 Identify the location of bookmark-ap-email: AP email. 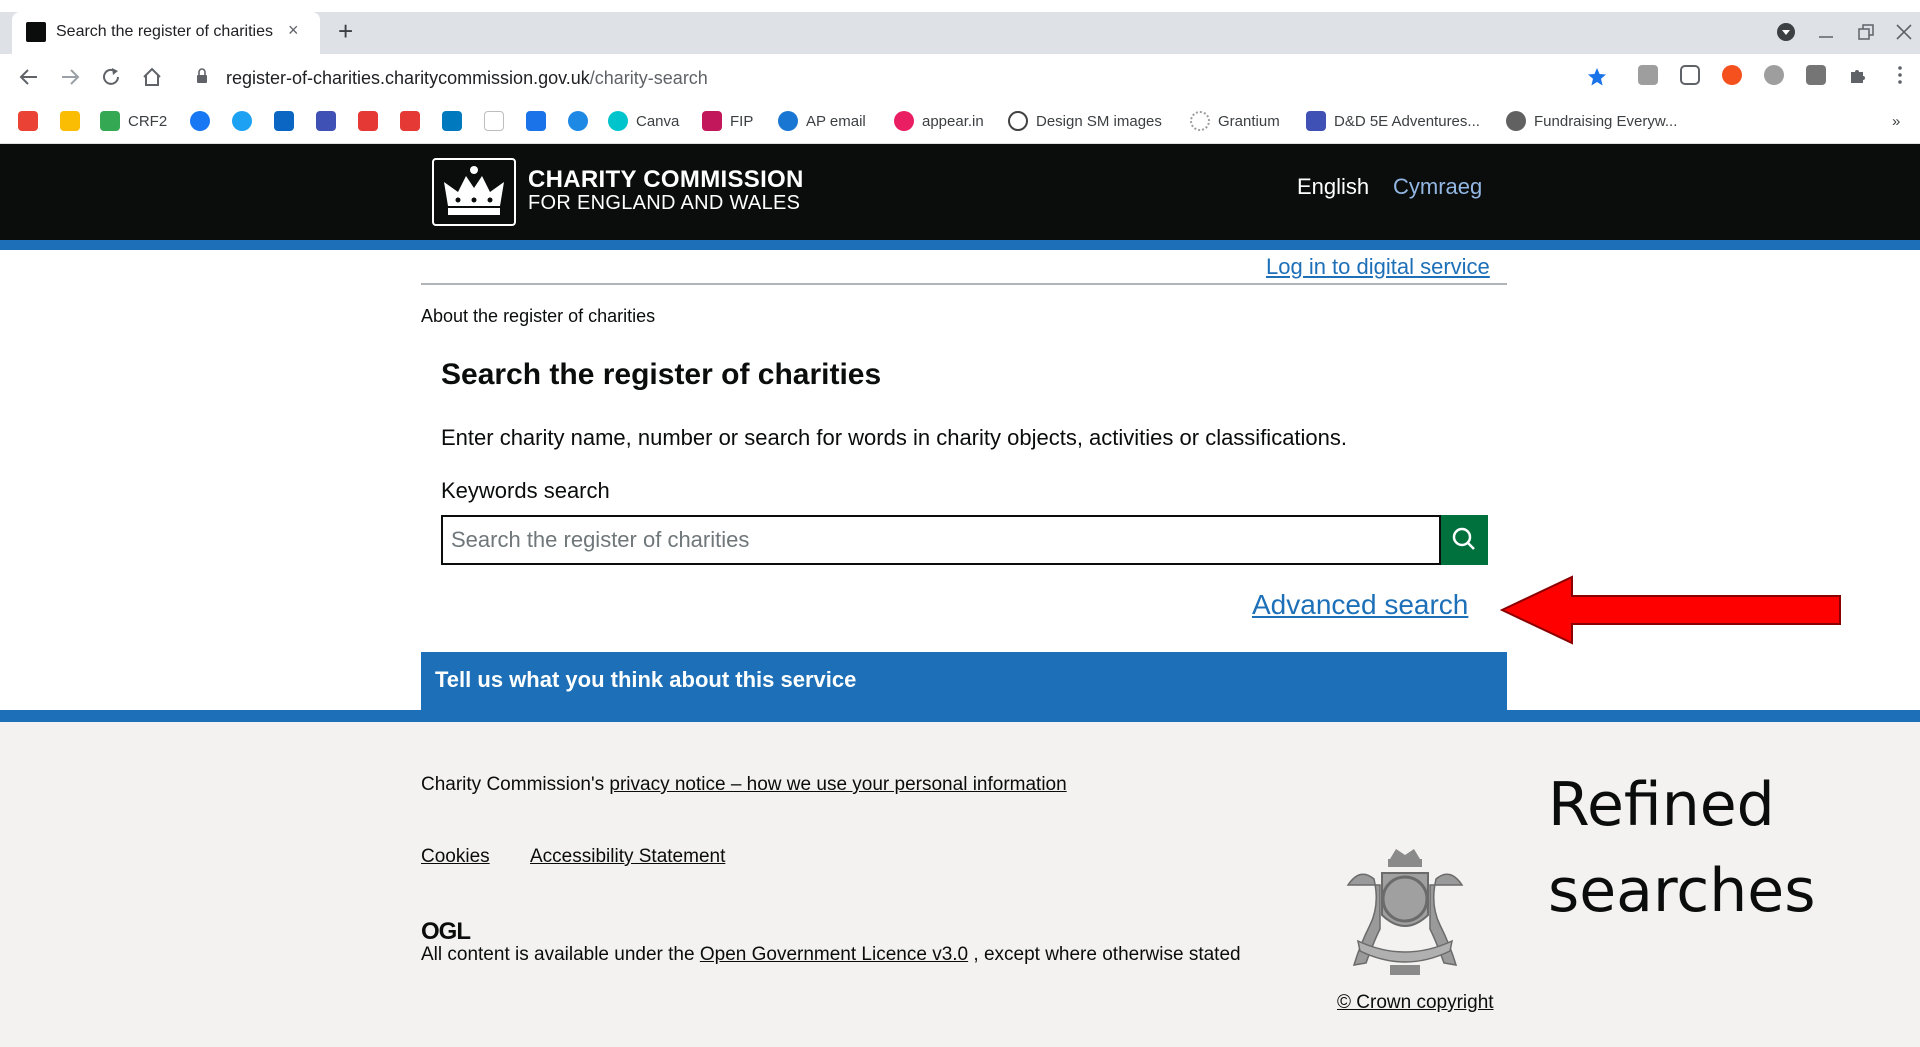
(822, 121).